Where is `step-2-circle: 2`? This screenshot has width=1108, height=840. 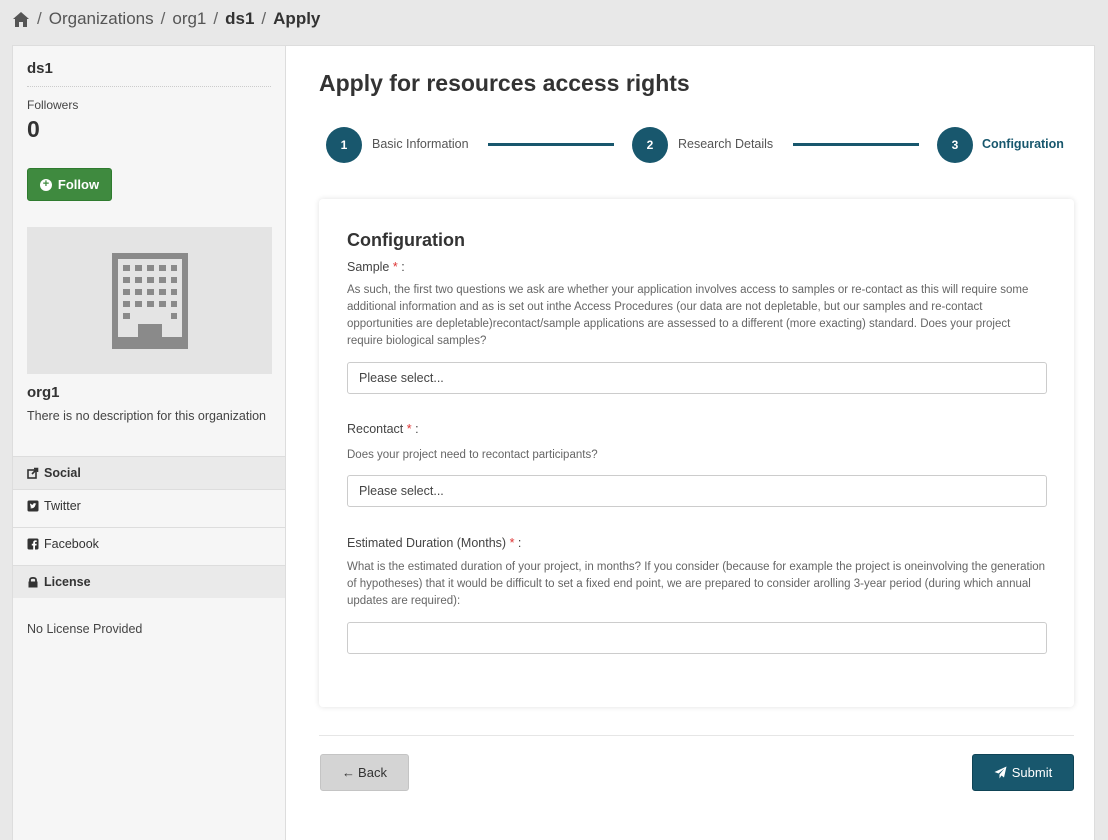
step-2-circle: 2 is located at coordinates (650, 145).